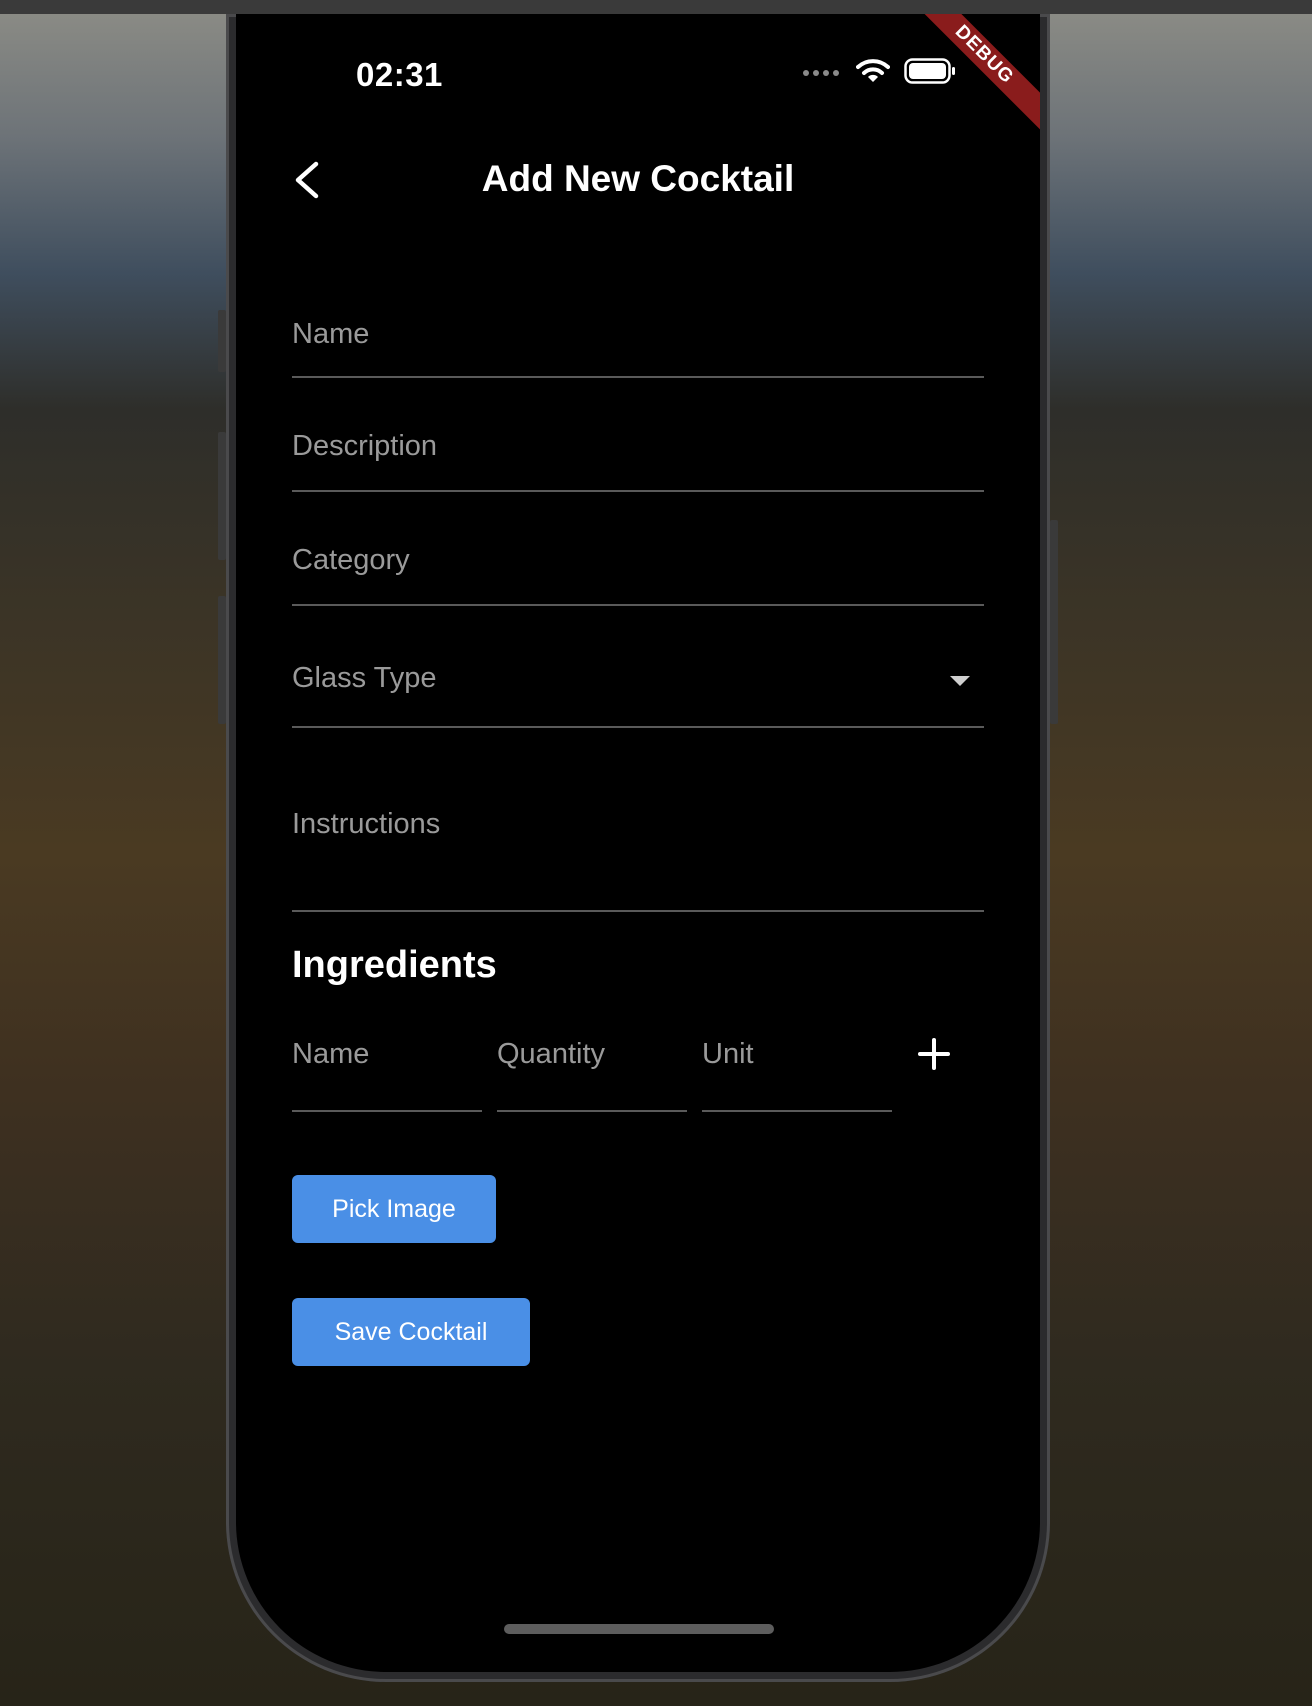 The image size is (1312, 1706). I want to click on glass-type-dropdown: Glass Type, so click(638, 676).